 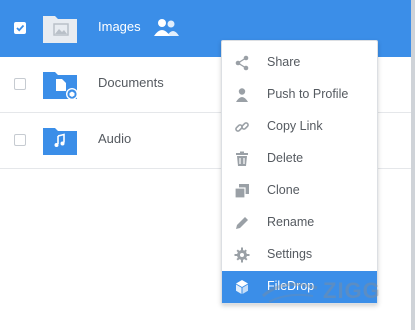 What do you see at coordinates (241, 191) in the screenshot?
I see `clone-icon` at bounding box center [241, 191].